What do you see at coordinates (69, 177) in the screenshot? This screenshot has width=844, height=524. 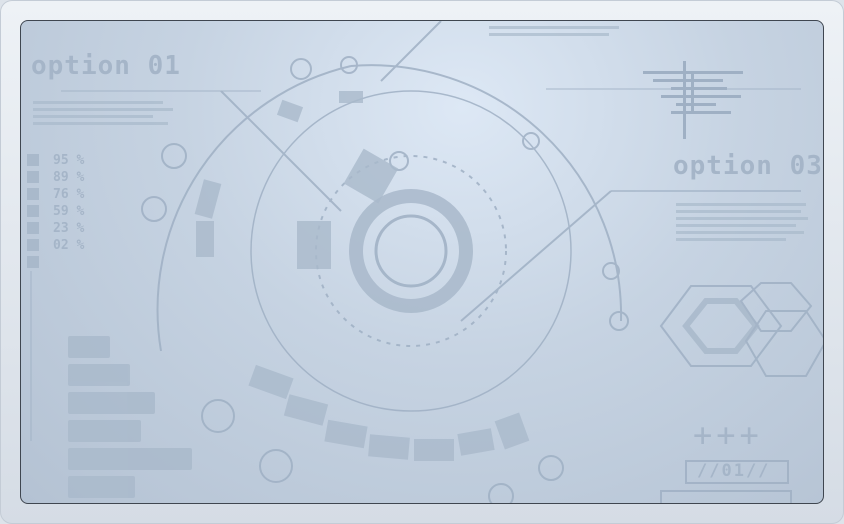 I see `percentage-item: 89 %` at bounding box center [69, 177].